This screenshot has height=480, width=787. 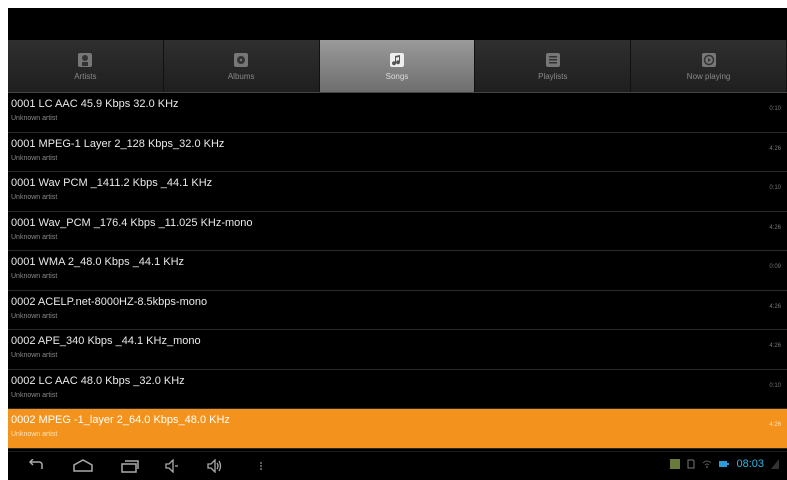 What do you see at coordinates (396, 59) in the screenshot?
I see `songs-icon` at bounding box center [396, 59].